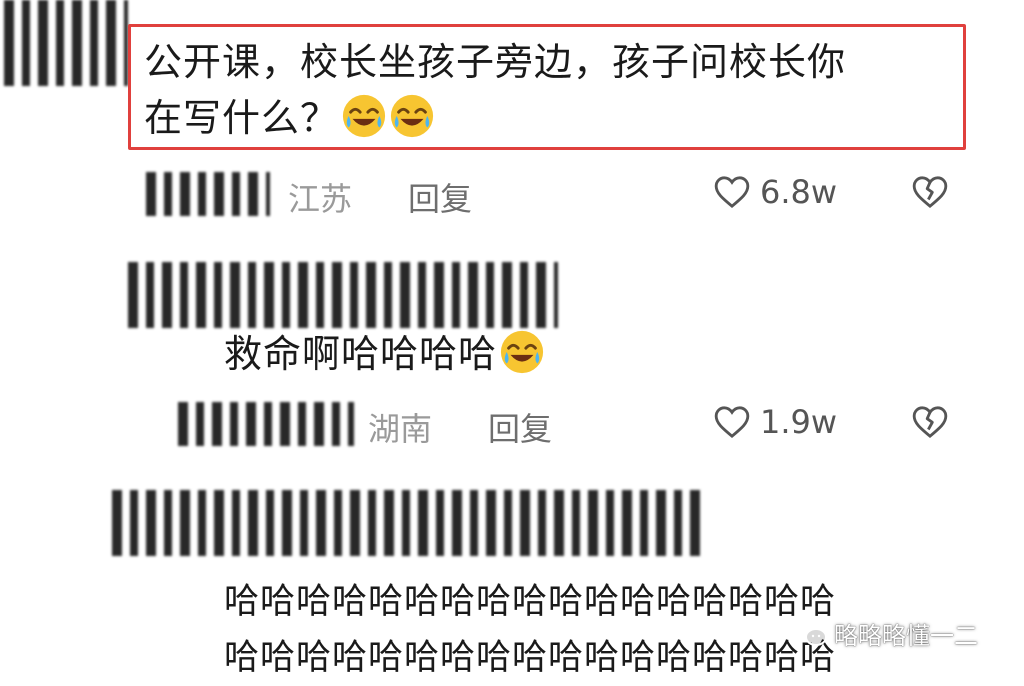 The image size is (1024, 686). What do you see at coordinates (530, 630) in the screenshot?
I see `comment-3-text: 哈哈哈哈哈哈哈哈哈哈哈哈哈哈哈哈哈 哈哈哈哈哈哈哈哈哈哈哈哈哈哈哈哈哈` at bounding box center [530, 630].